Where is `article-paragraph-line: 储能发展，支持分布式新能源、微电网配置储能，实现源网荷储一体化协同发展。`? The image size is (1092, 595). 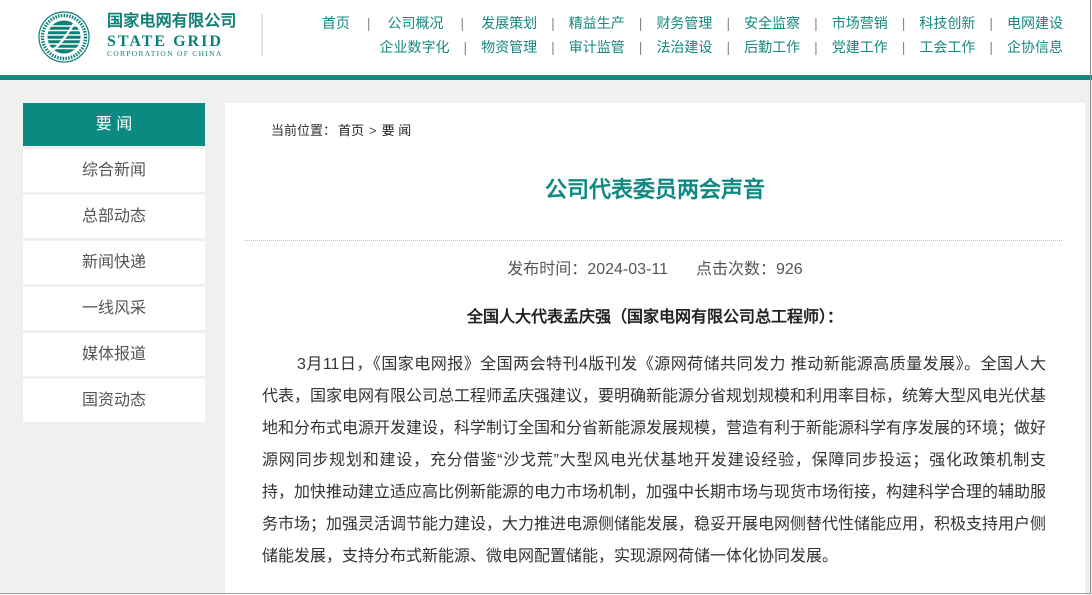 article-paragraph-line: 储能发展，支持分布式新能源、微电网配置储能，实现源网荷储一体化协同发展。 is located at coordinates (550, 556).